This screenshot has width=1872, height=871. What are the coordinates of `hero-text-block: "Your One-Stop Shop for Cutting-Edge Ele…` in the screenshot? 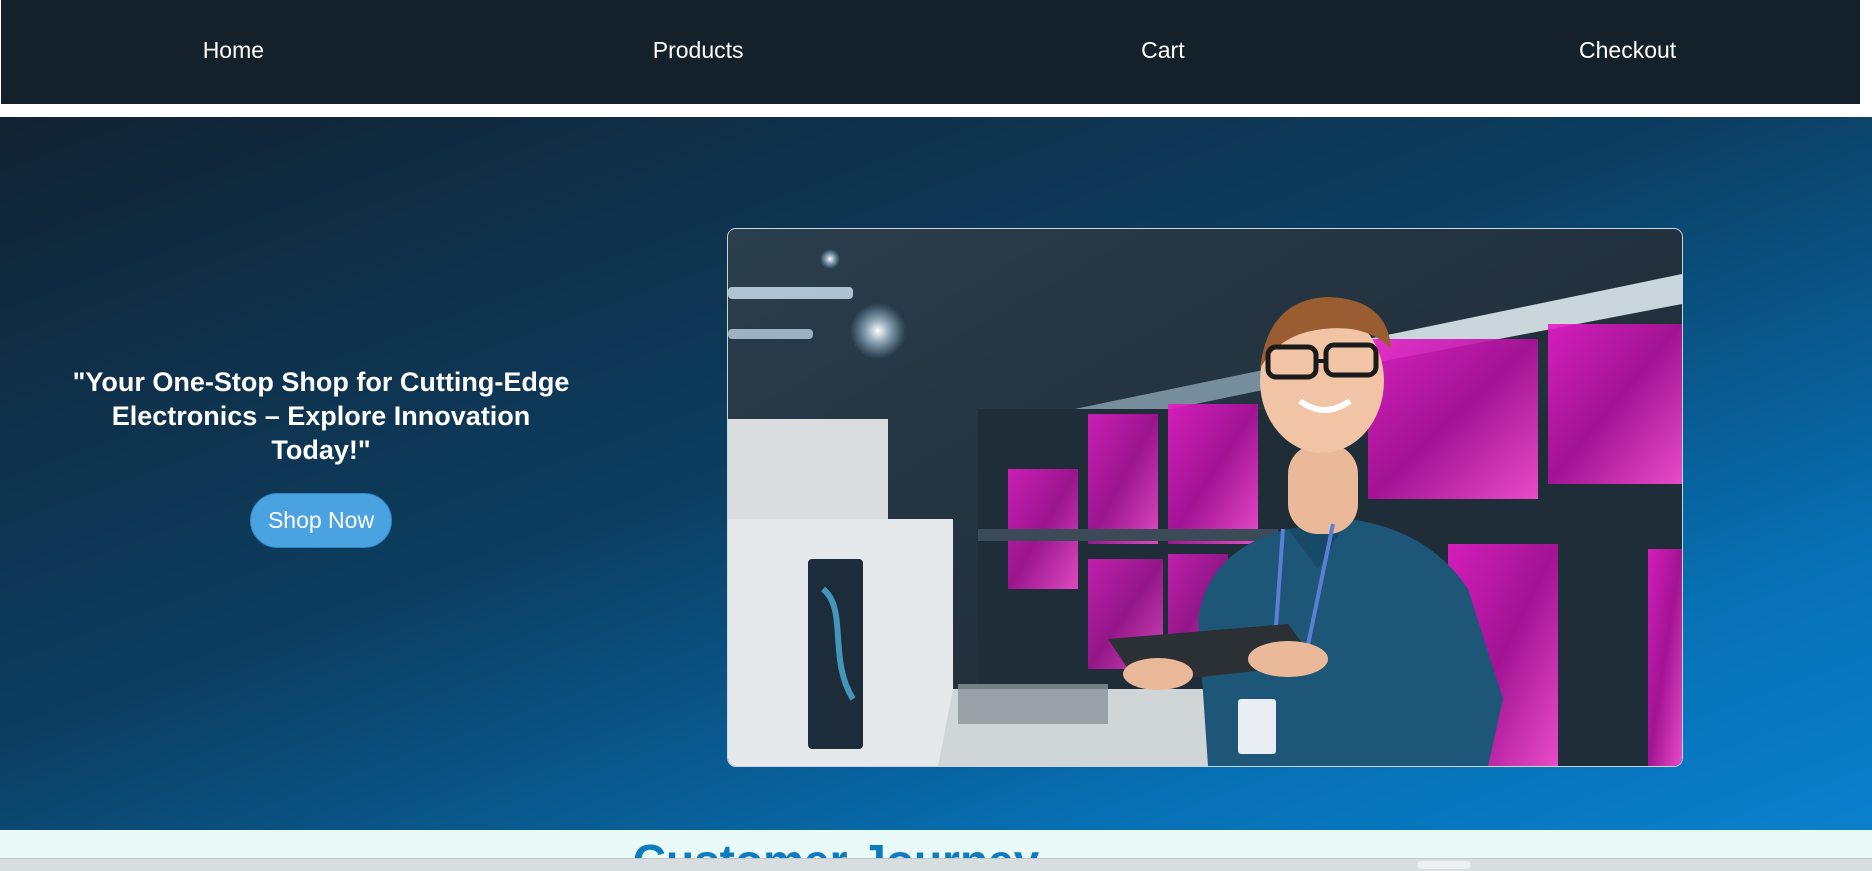 It's located at (321, 456).